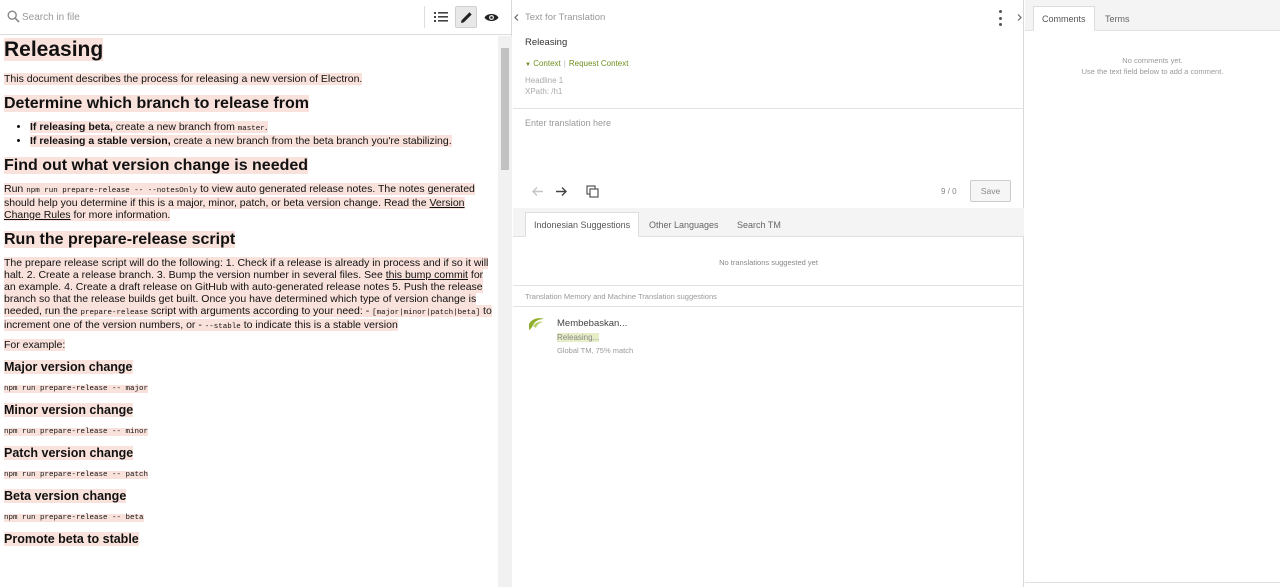  What do you see at coordinates (759, 224) in the screenshot?
I see `tab-search-tm: Search TM` at bounding box center [759, 224].